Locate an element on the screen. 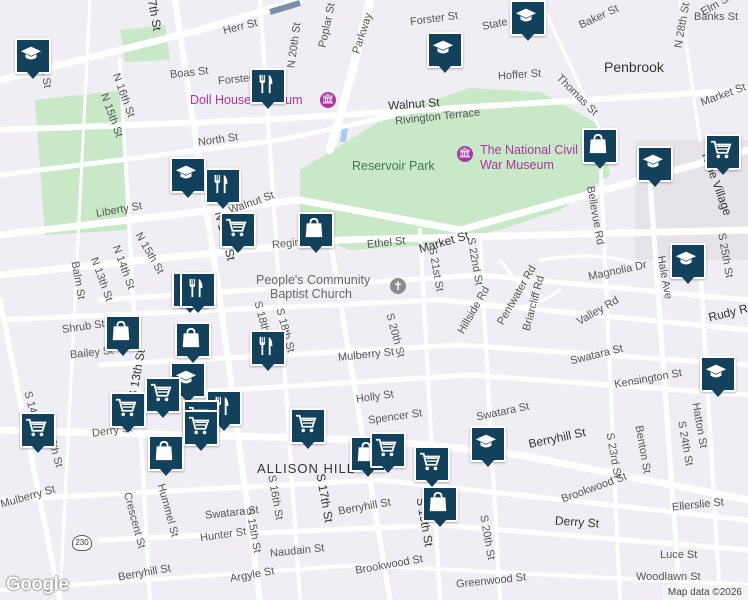  route-shield: 230 is located at coordinates (82, 543).